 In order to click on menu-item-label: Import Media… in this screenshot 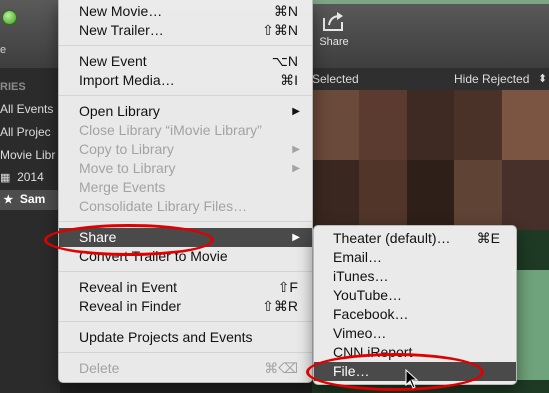, I will do `click(127, 80)`.